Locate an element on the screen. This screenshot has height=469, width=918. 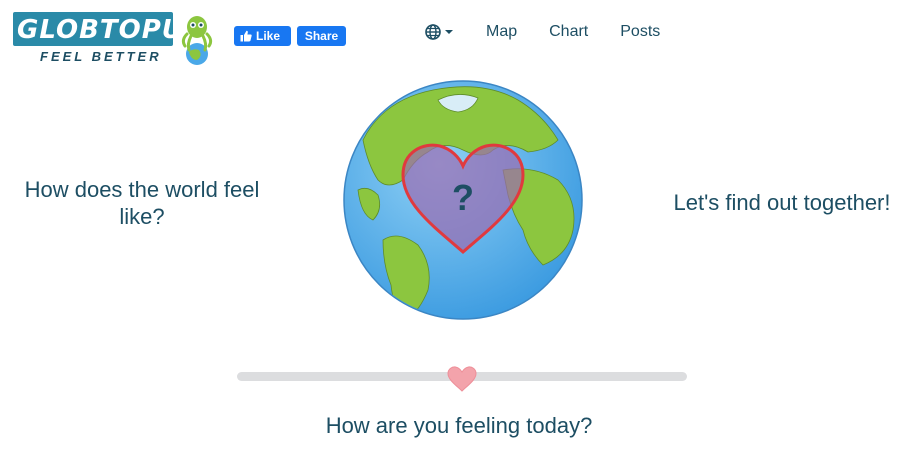
caret-down-icon is located at coordinates (449, 32).